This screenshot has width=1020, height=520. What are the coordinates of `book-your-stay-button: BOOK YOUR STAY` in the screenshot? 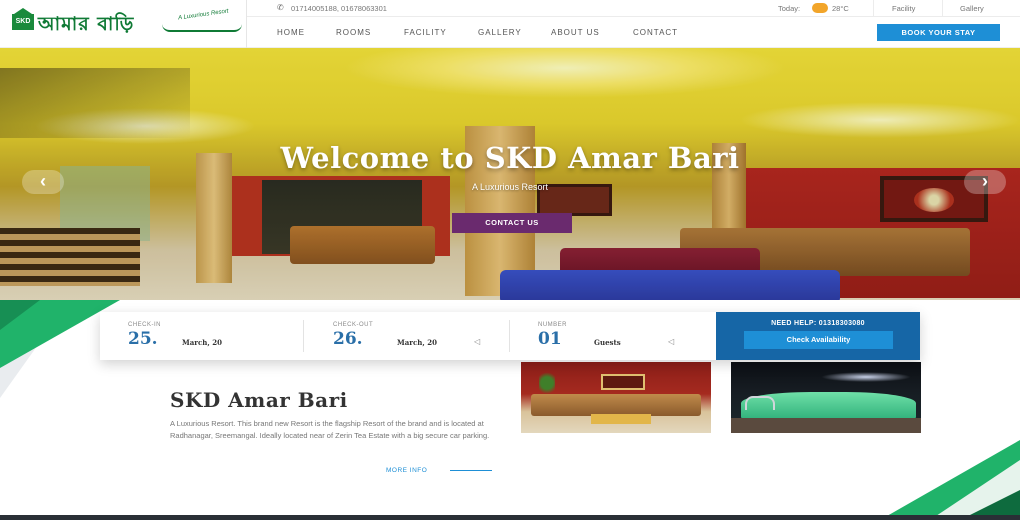 It's located at (938, 32).